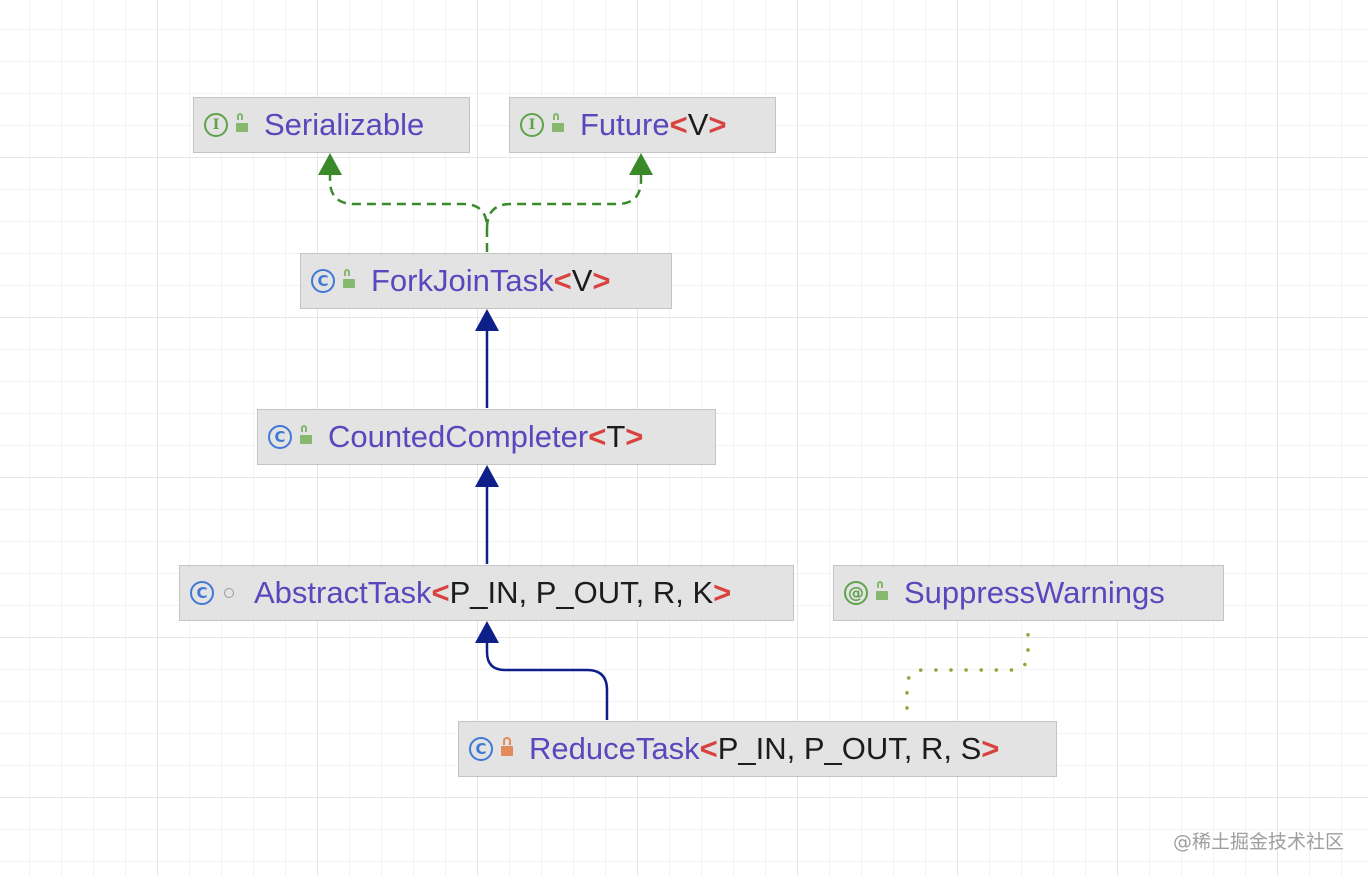  I want to click on node-suppresswarnings: @ SuppressWarnings, so click(1028, 593).